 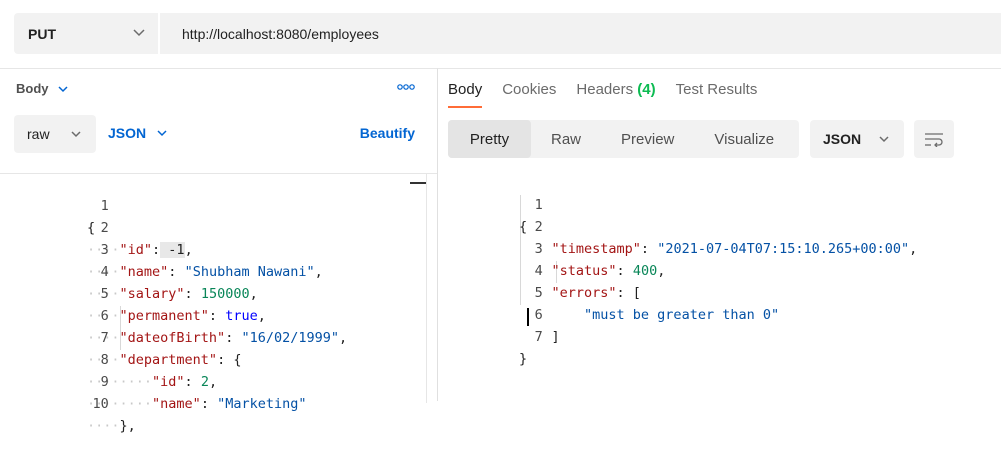 I want to click on response-tabs: Body Cookies Headers (4) Test Results, so click(x=603, y=94).